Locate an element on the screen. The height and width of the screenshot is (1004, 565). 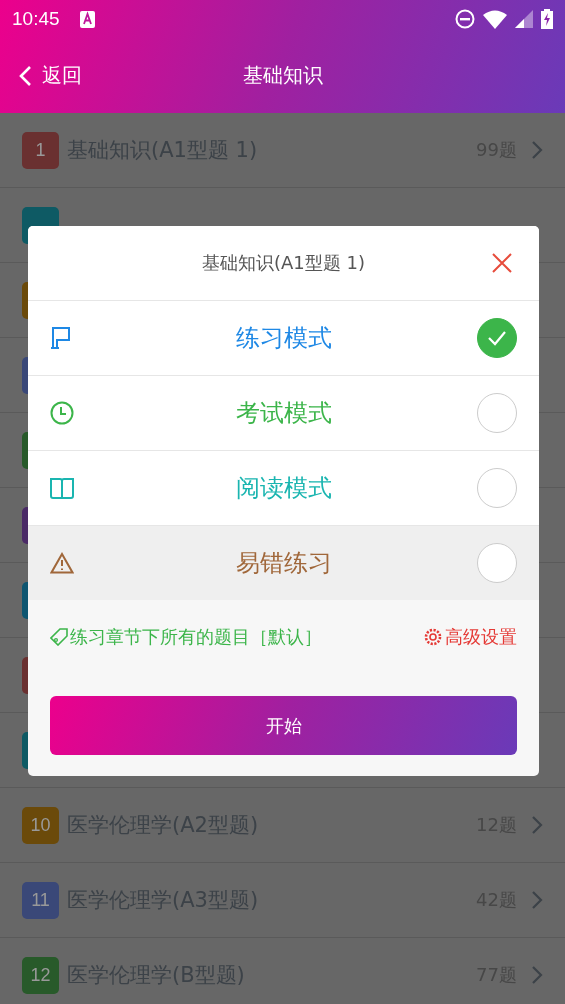
signal-icon is located at coordinates (524, 19).